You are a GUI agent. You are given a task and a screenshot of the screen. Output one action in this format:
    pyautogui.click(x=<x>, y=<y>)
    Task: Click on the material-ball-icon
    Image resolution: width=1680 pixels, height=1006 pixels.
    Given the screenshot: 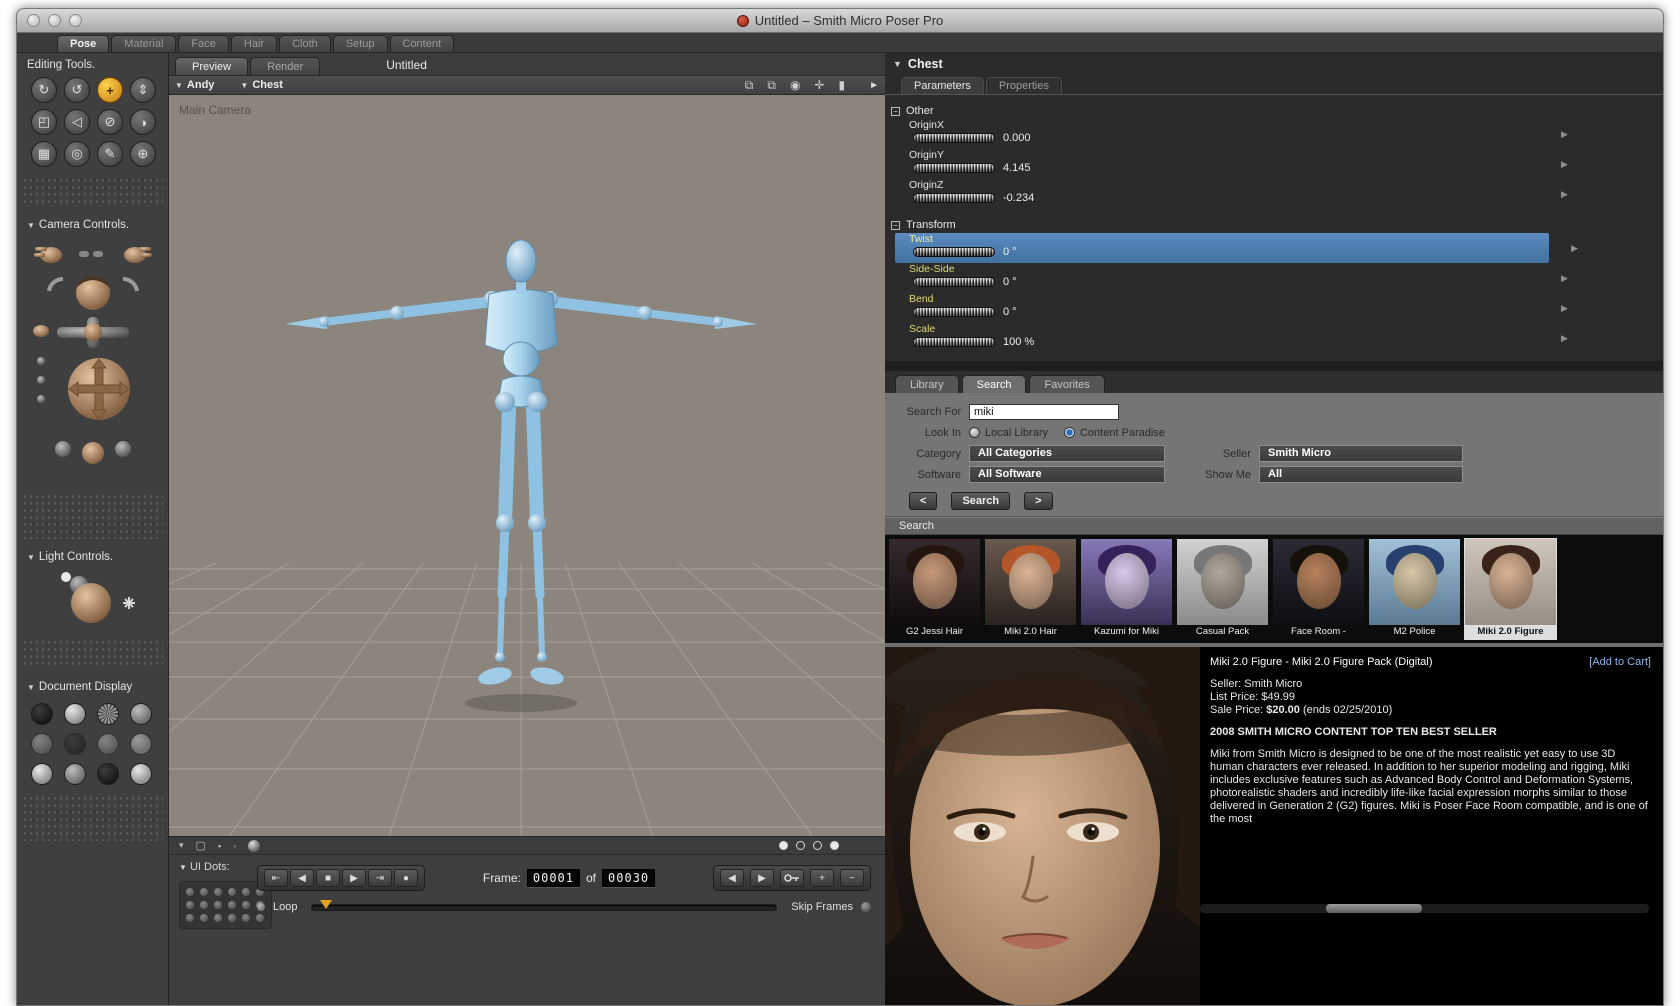 What is the action you would take?
    pyautogui.click(x=254, y=845)
    